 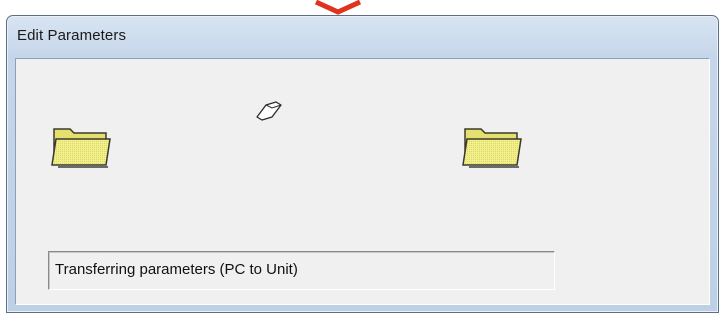 What do you see at coordinates (338, 7) in the screenshot?
I see `callout-arrow-icon` at bounding box center [338, 7].